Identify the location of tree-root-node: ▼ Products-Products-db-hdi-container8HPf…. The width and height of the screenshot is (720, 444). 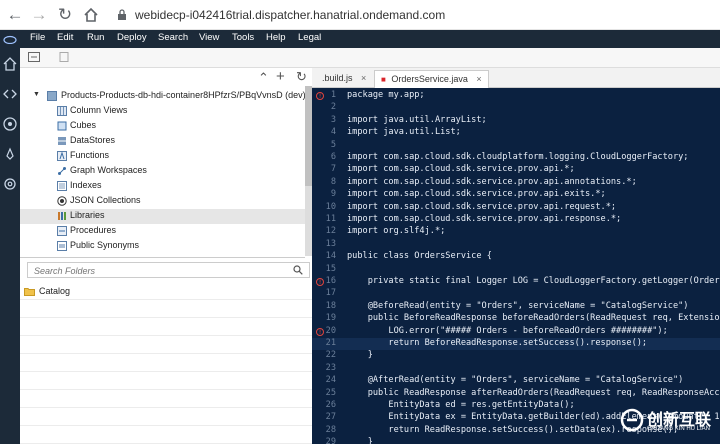
(166, 96).